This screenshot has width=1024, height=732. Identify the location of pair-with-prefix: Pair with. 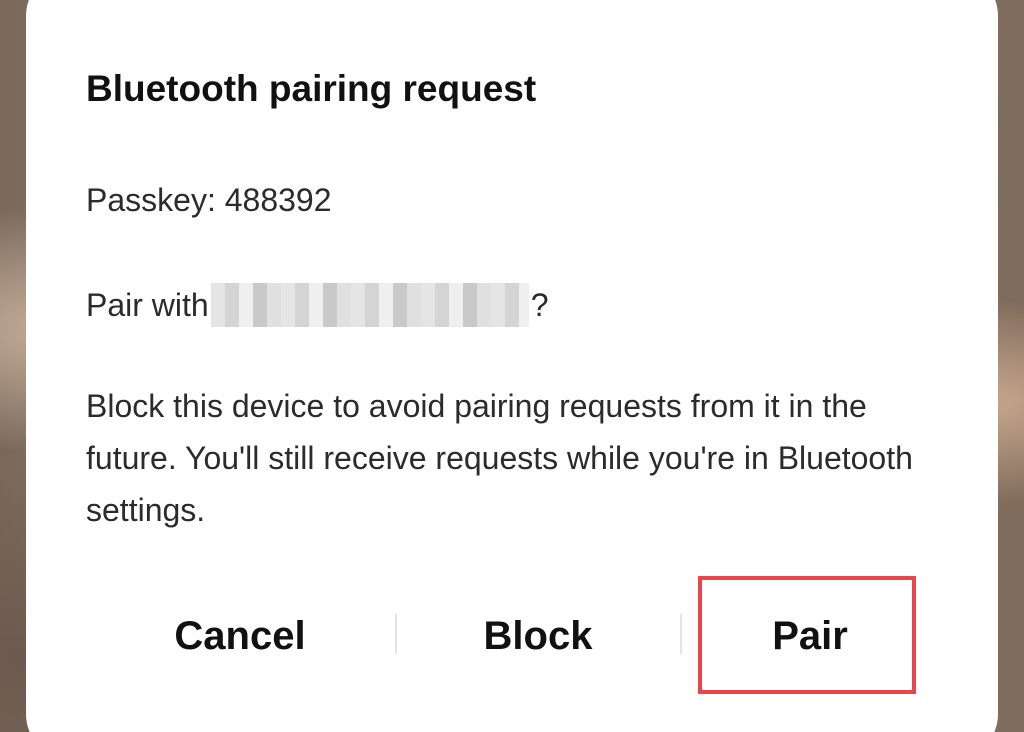
(147, 304).